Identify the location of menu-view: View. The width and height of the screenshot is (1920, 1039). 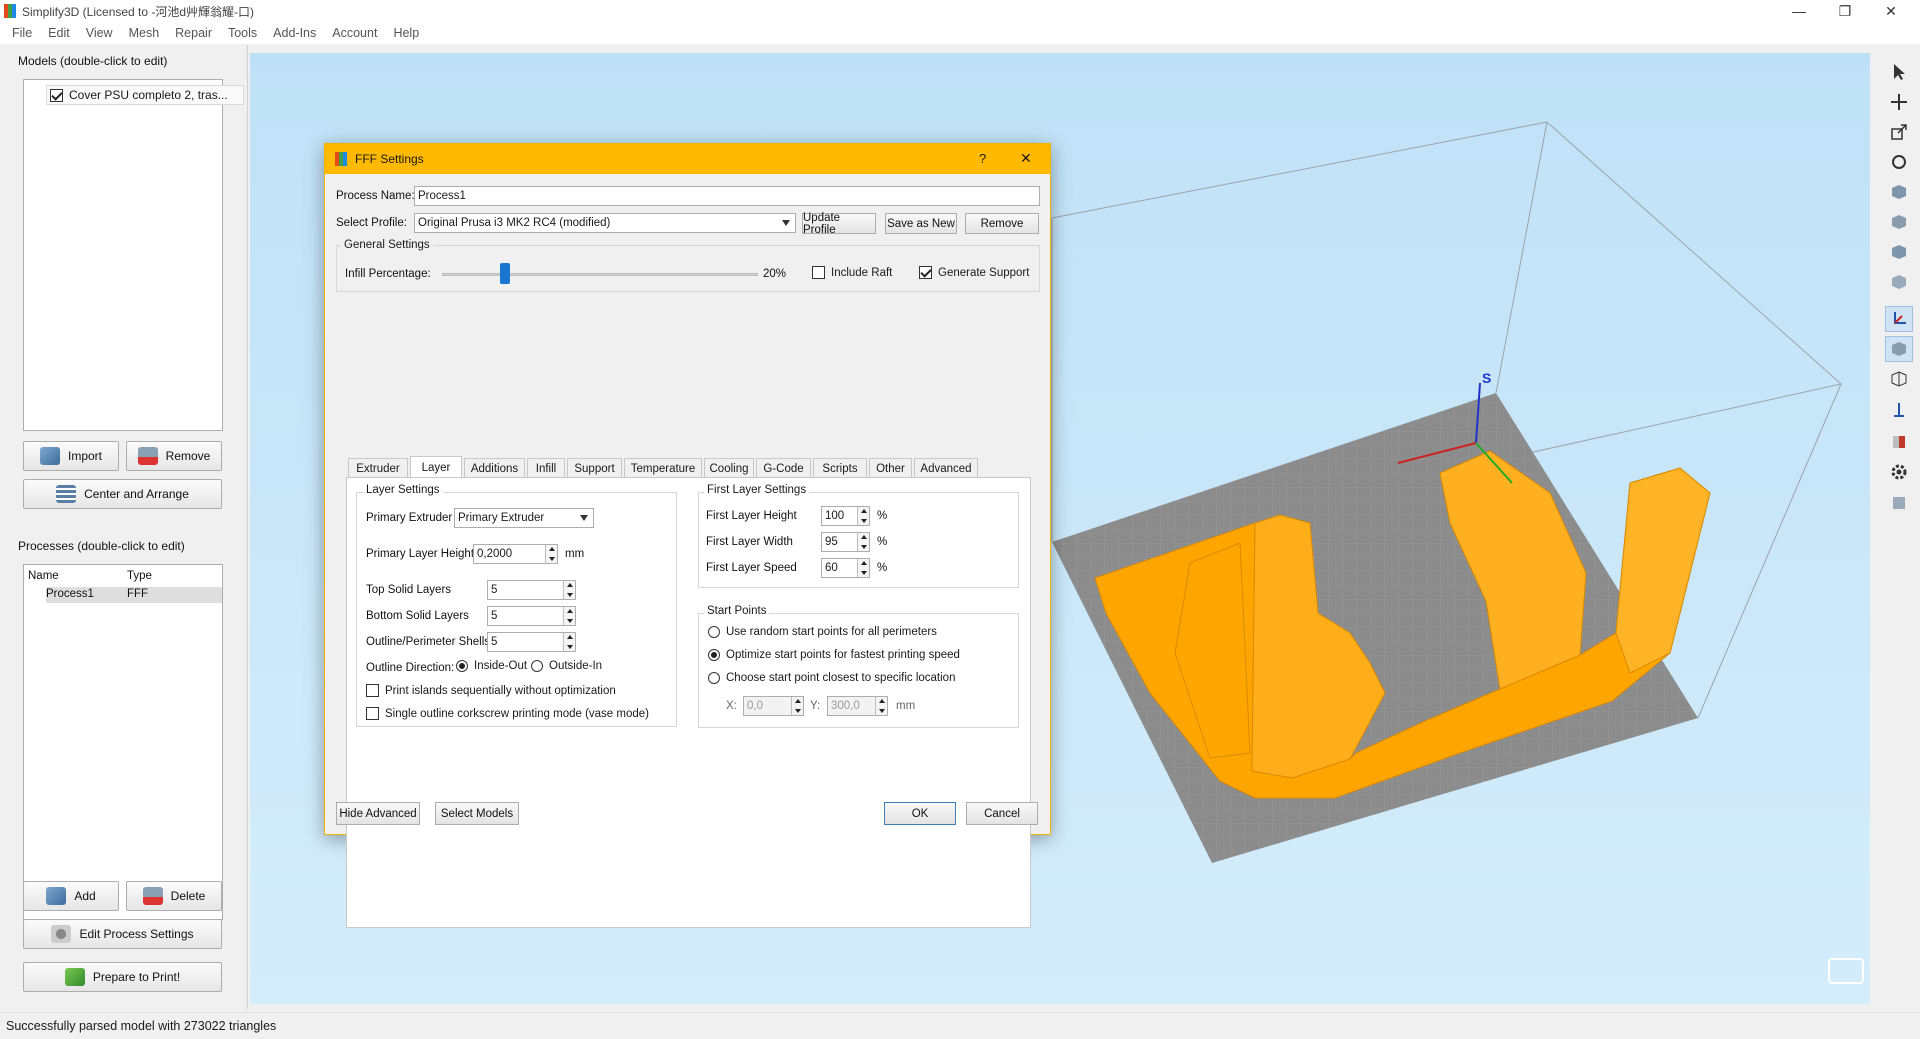
(99, 33).